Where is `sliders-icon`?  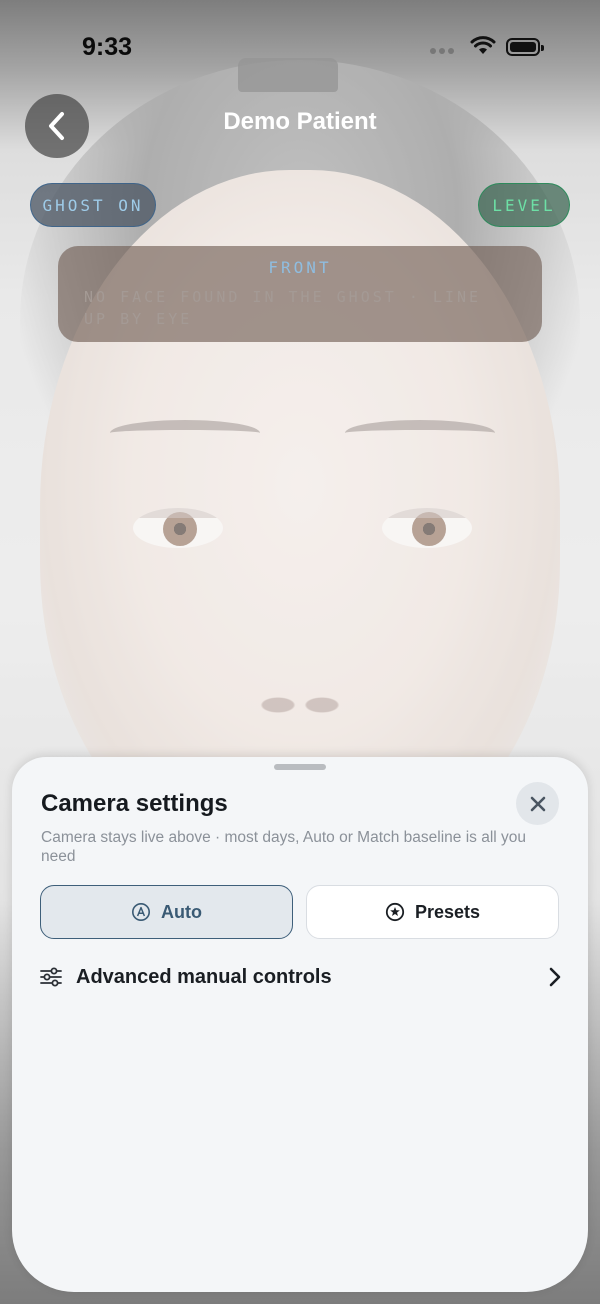
sliders-icon is located at coordinates (51, 977).